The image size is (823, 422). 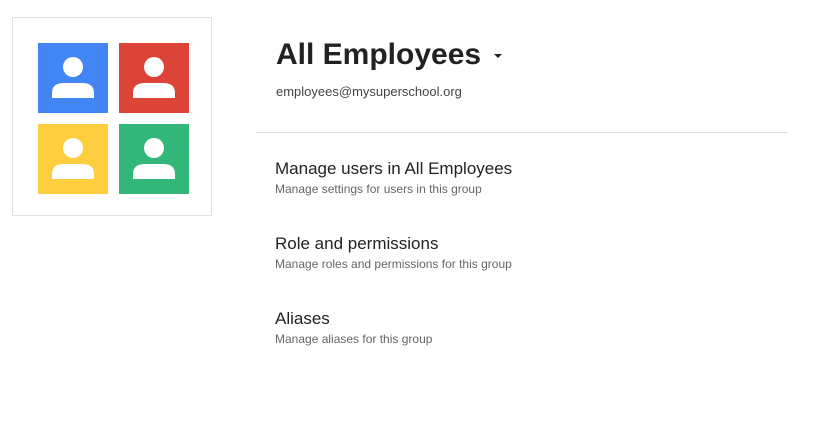 What do you see at coordinates (369, 91) in the screenshot?
I see `group-email: employees@mysuperschool.org` at bounding box center [369, 91].